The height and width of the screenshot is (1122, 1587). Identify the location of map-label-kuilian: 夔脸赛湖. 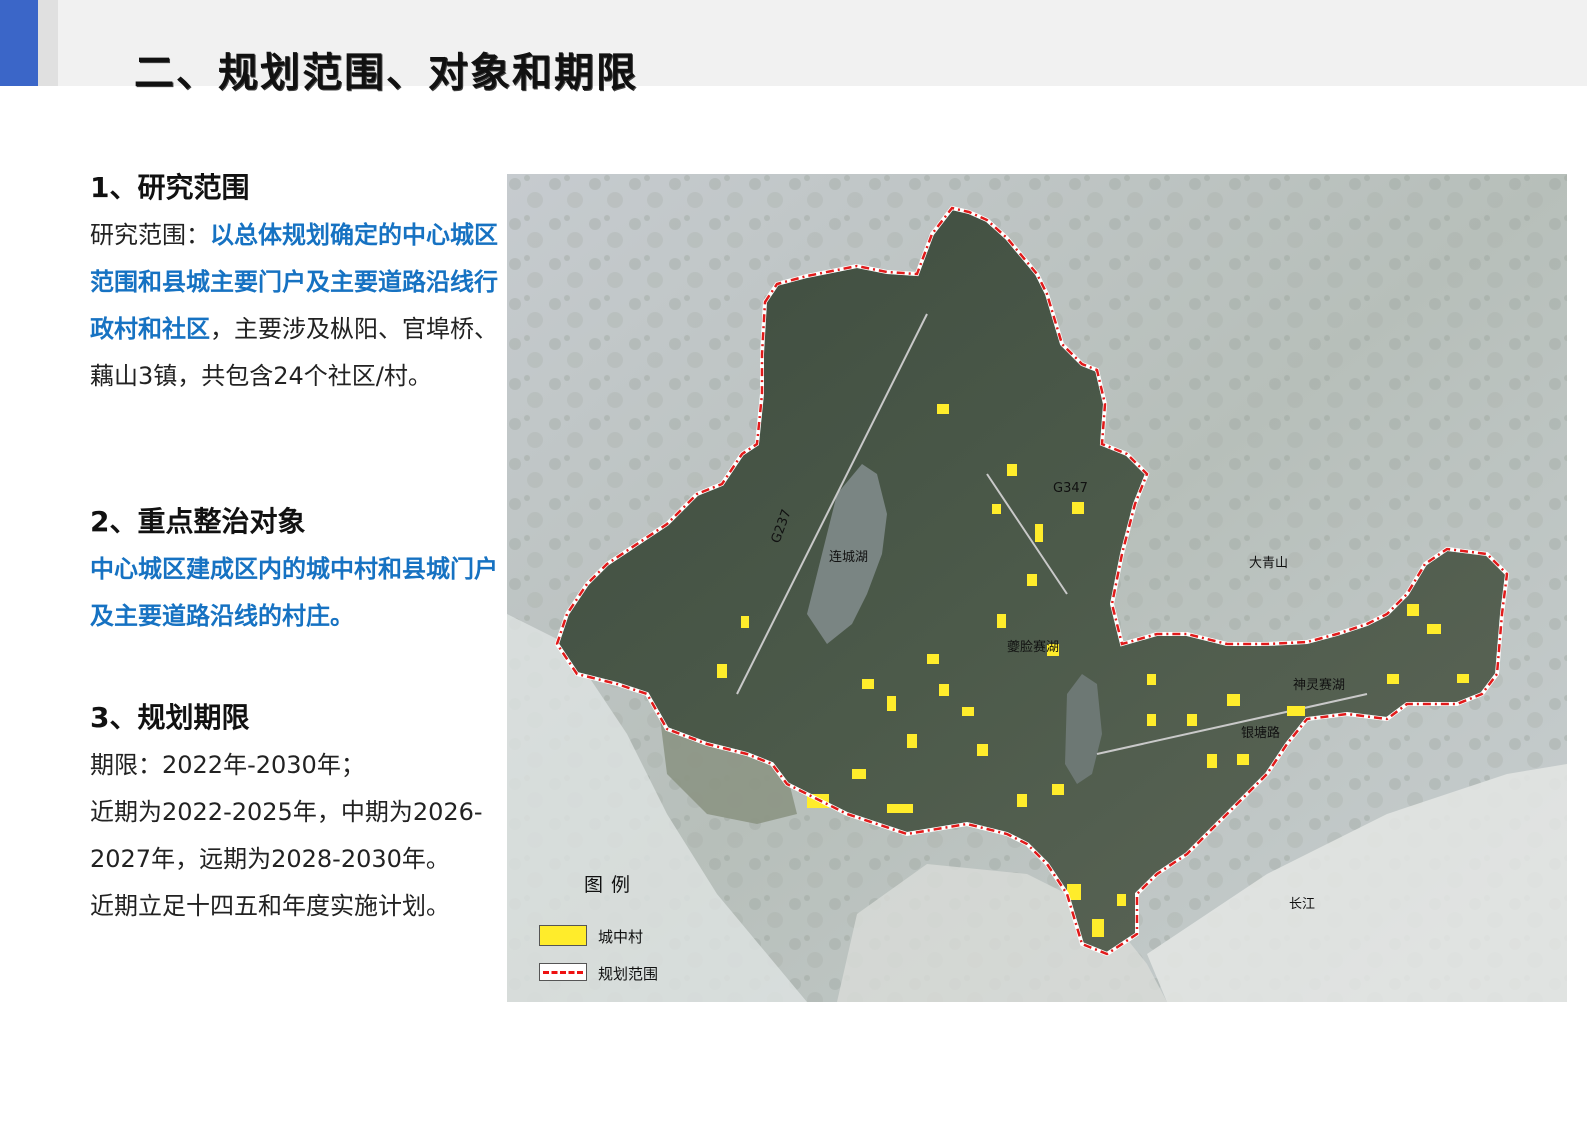
(1033, 647).